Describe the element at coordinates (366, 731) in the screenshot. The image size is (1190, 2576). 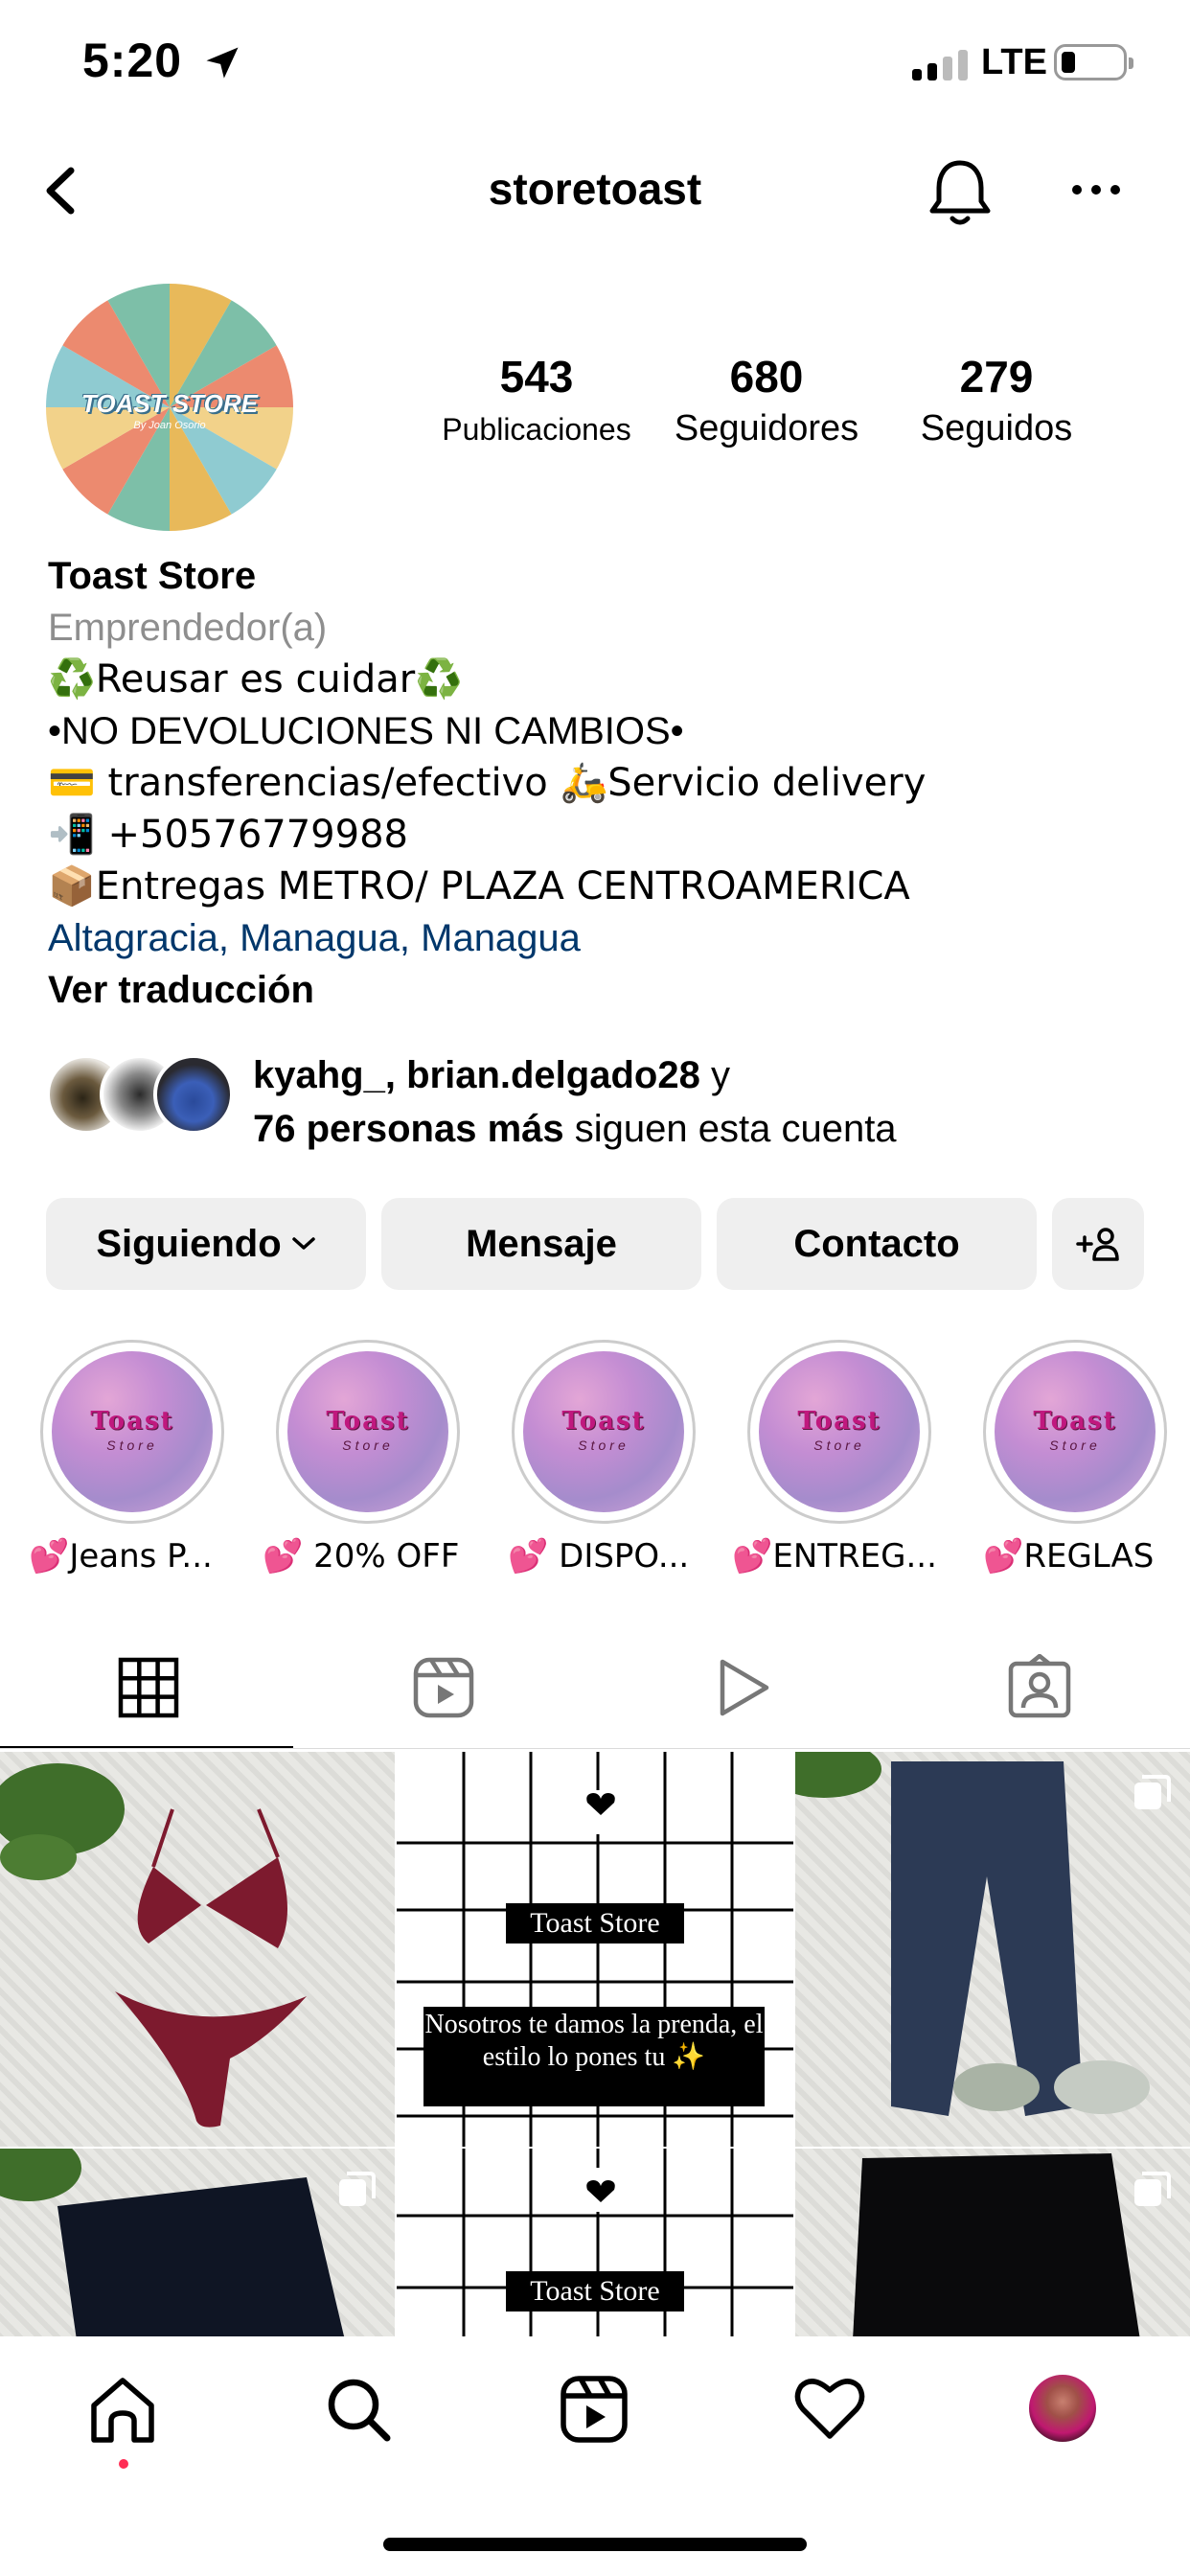
I see `bio-line: •NO DEVOLUCIONES NI CAMBIOS•` at that location.